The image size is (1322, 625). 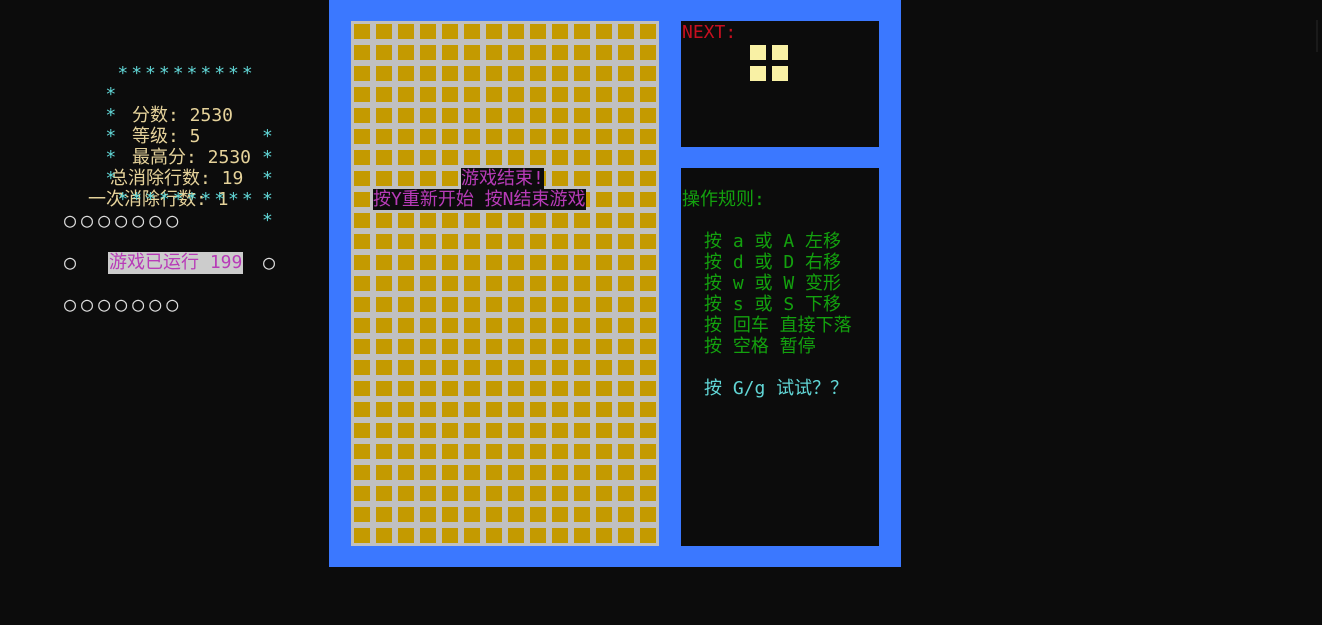 I want to click on circle-left: ○, so click(x=73, y=262).